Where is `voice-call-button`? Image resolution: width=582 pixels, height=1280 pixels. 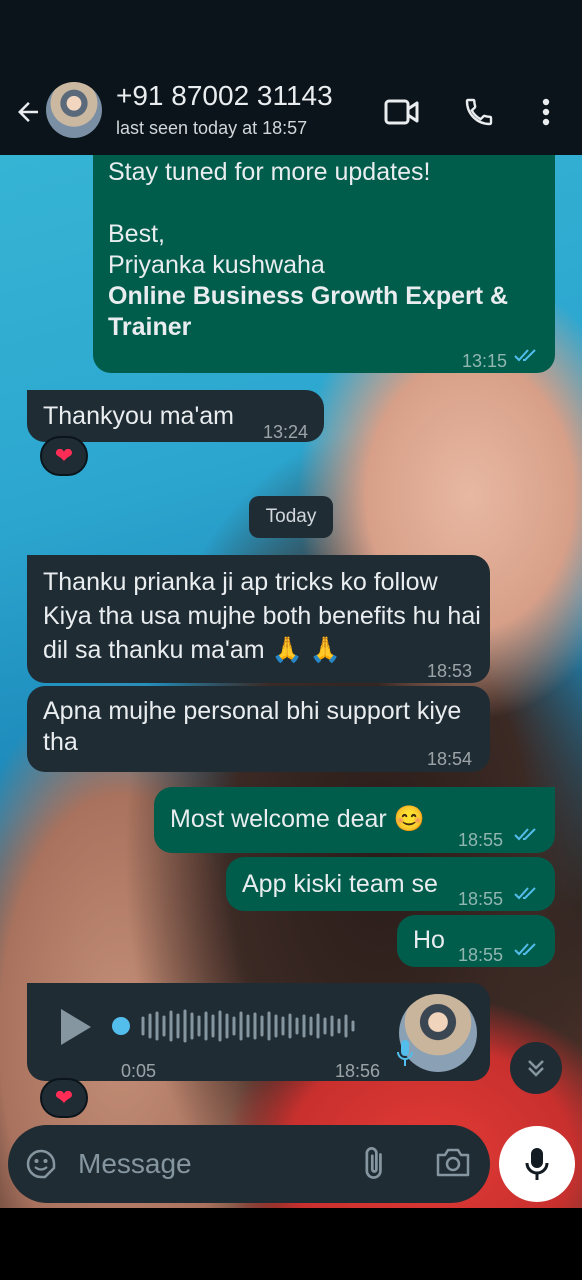
voice-call-button is located at coordinates (479, 112).